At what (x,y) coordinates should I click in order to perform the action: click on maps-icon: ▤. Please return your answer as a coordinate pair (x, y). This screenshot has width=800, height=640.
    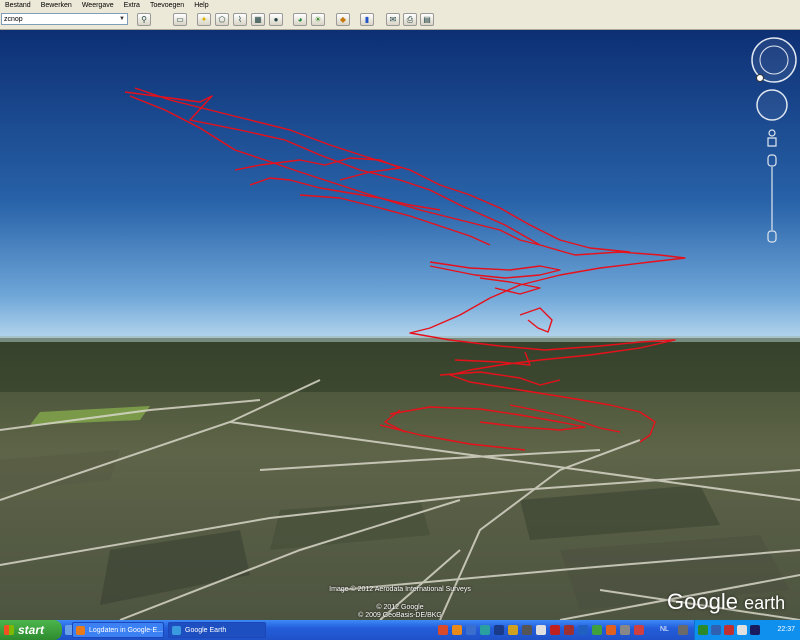
    Looking at the image, I should click on (427, 19).